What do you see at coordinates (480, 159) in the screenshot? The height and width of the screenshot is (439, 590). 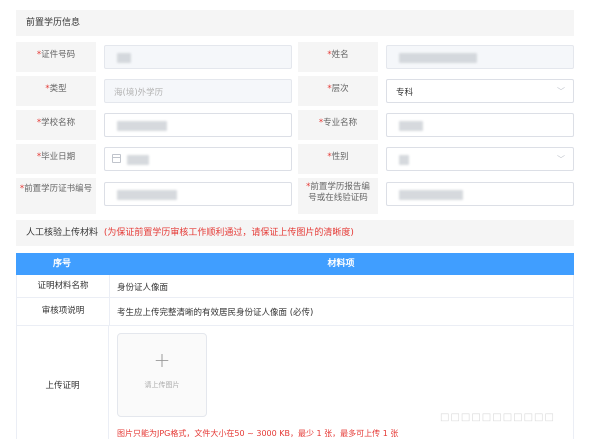 I see `gender-select: ﹀` at bounding box center [480, 159].